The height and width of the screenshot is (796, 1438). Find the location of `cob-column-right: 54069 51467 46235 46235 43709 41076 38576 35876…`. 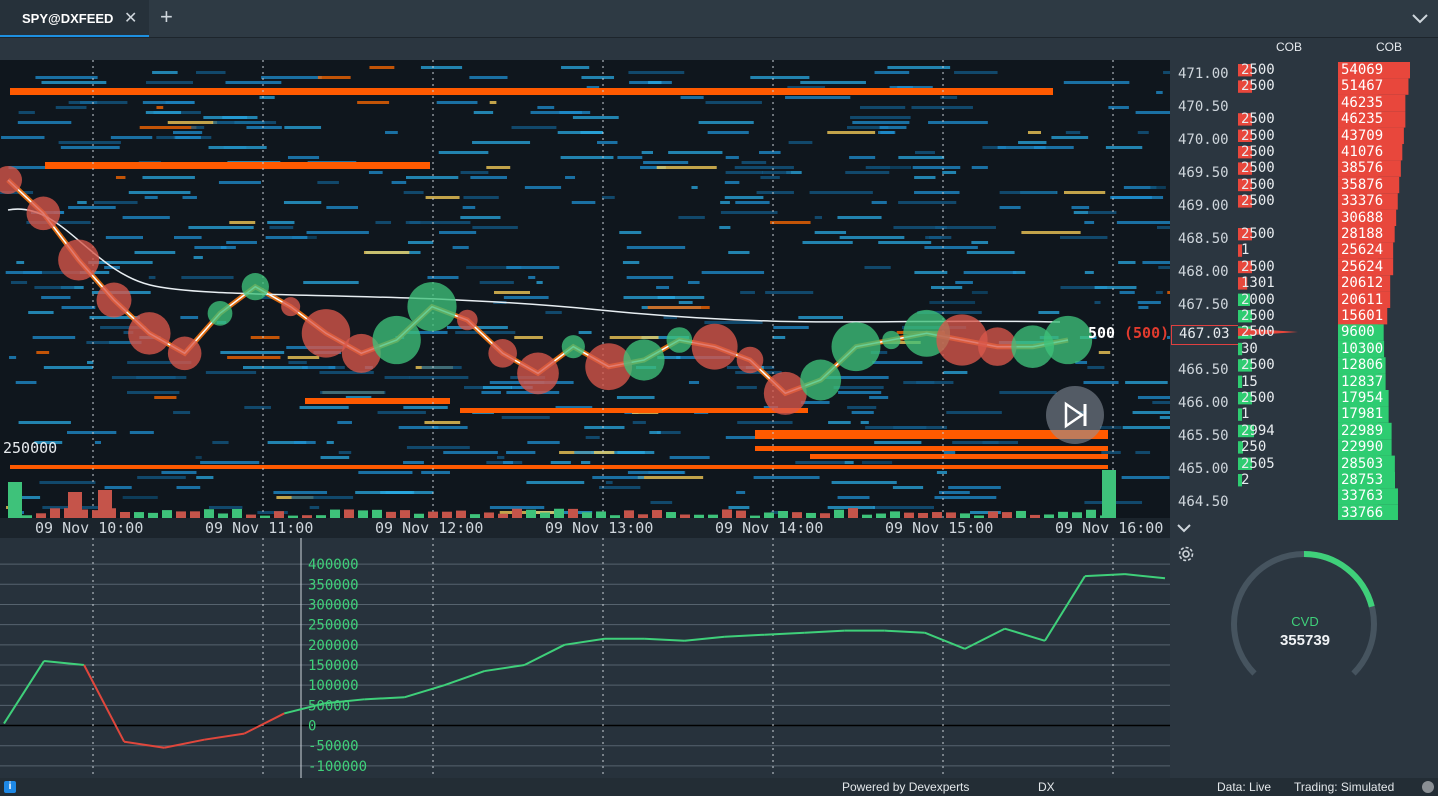

cob-column-right: 54069 51467 46235 46235 43709 41076 38576 35876… is located at coordinates (1388, 291).